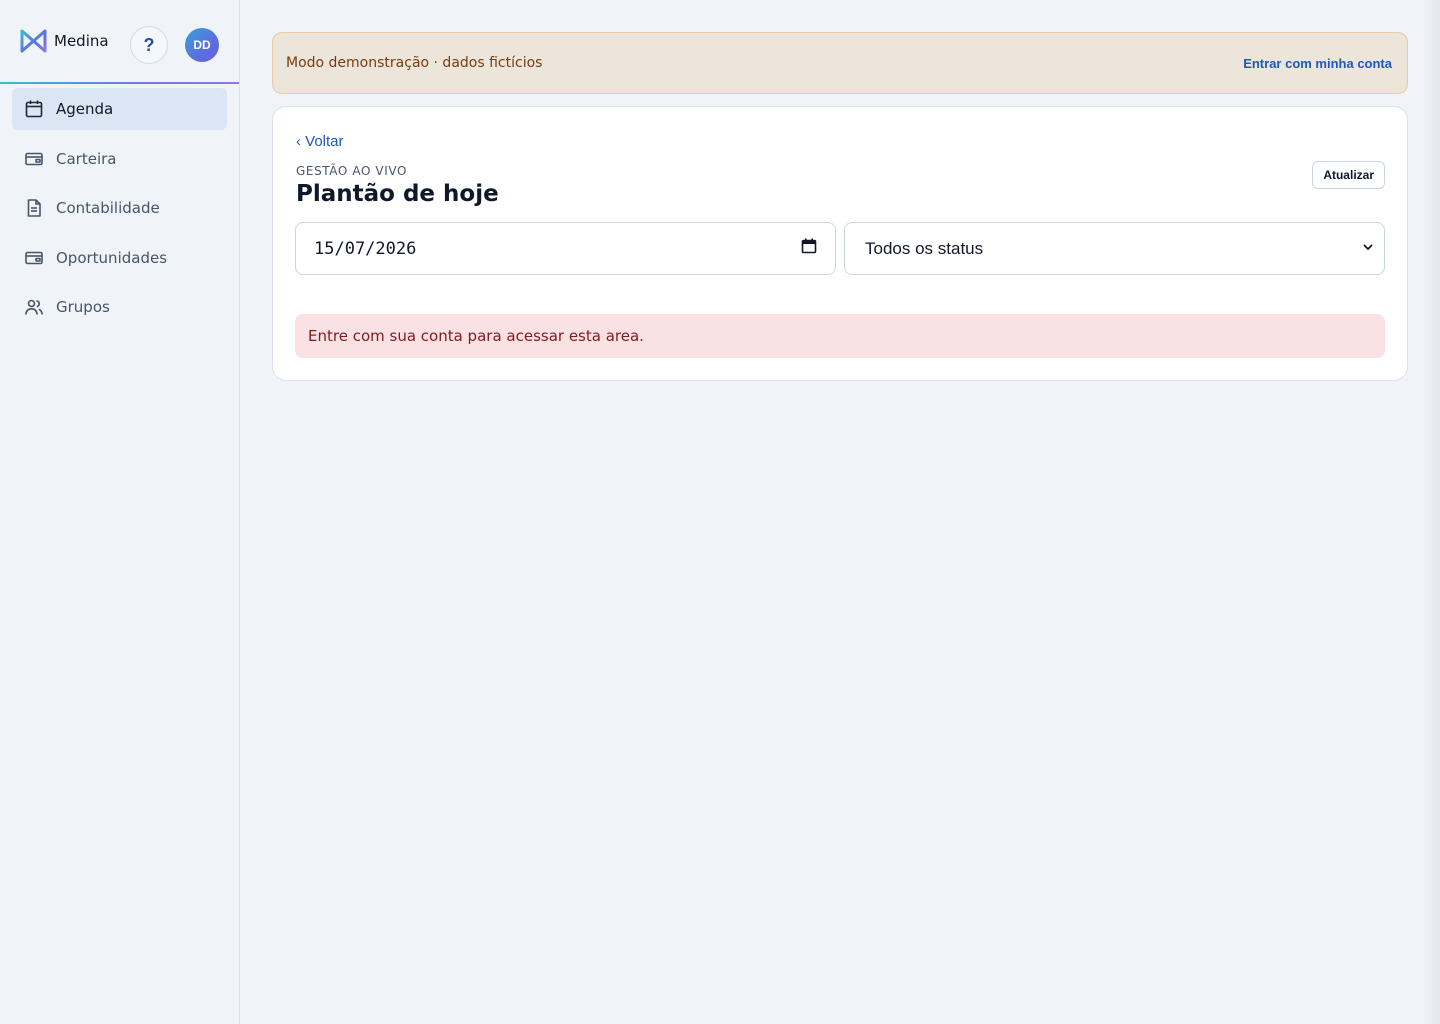 The height and width of the screenshot is (1024, 1440). Describe the element at coordinates (119, 42) in the screenshot. I see `sidebar-header: Medina ? DD` at that location.